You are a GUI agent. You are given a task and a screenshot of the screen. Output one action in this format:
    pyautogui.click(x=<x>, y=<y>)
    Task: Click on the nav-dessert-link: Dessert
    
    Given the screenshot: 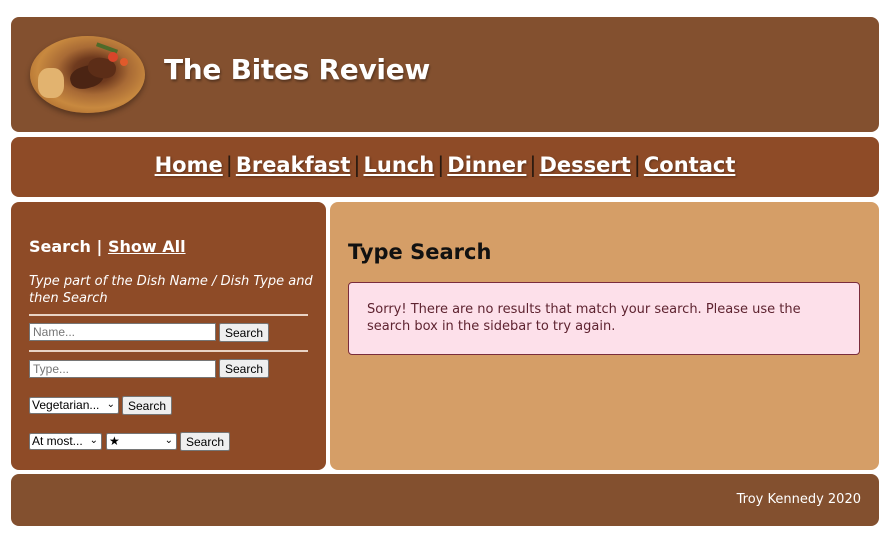 What is the action you would take?
    pyautogui.click(x=584, y=165)
    